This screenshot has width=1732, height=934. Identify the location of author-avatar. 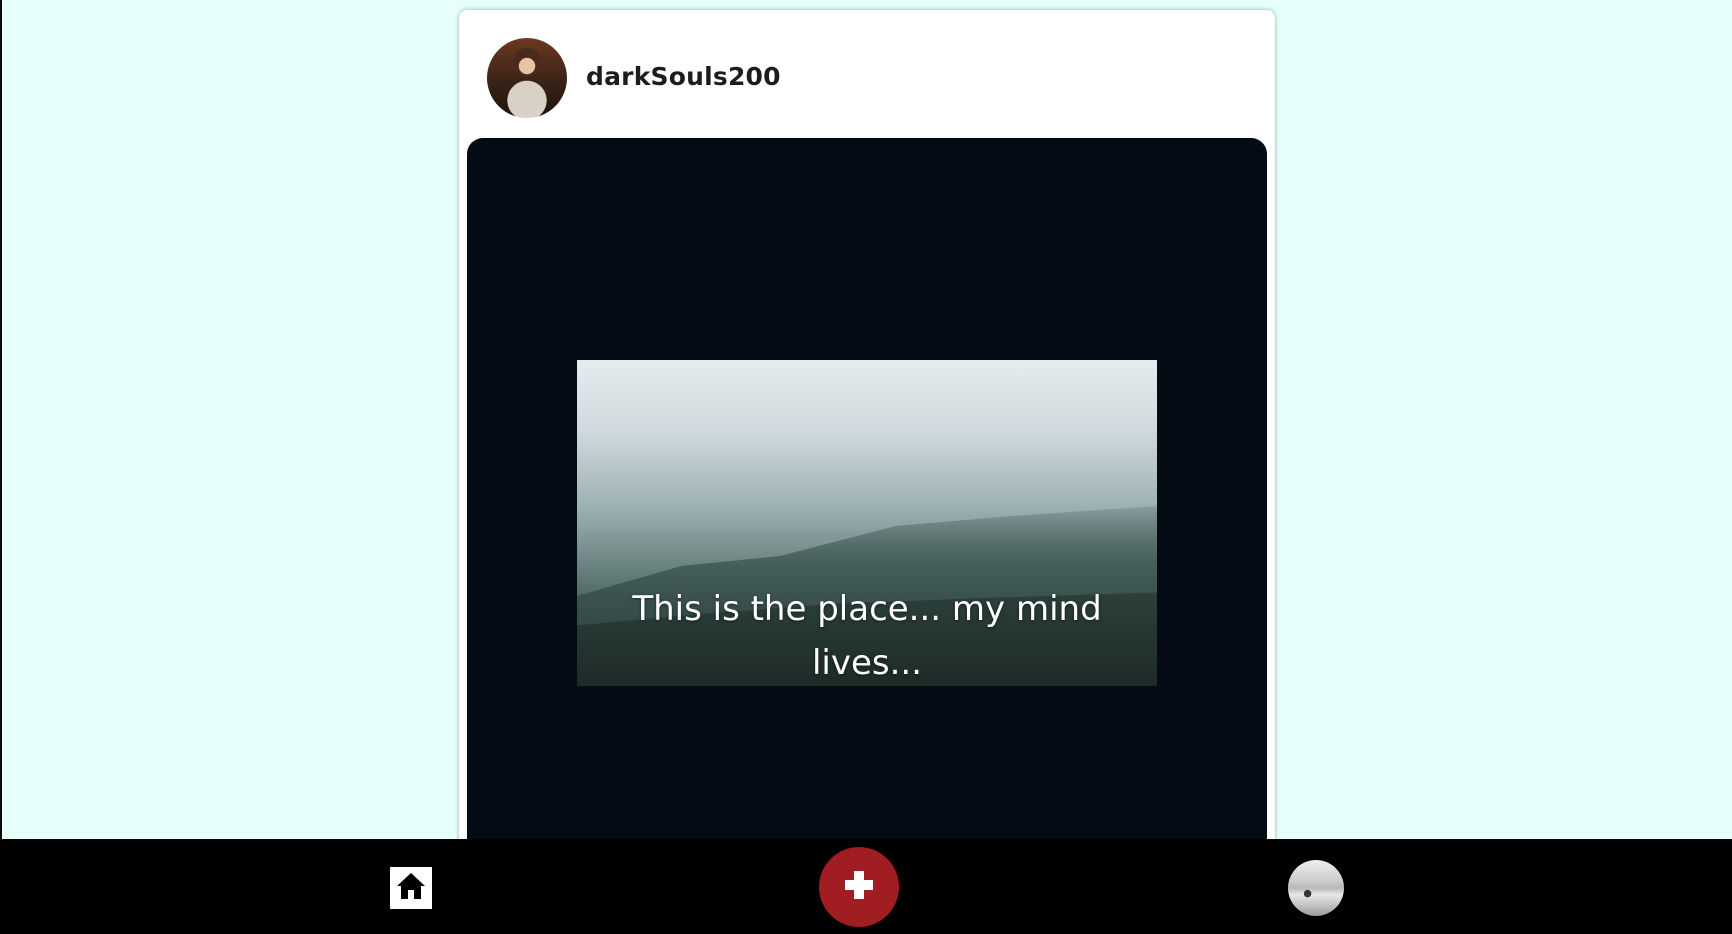
(527, 78).